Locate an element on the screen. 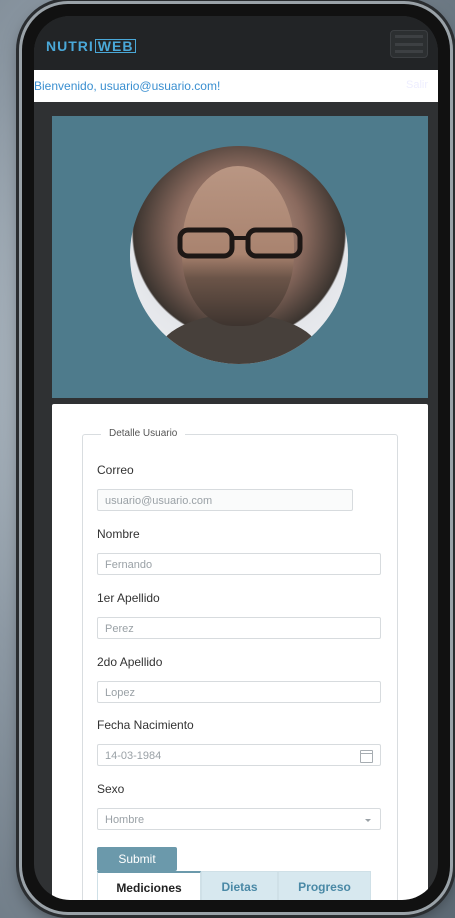 The width and height of the screenshot is (455, 918). welcome-bar: Bienvenido, usuario@usuario.com! Salir is located at coordinates (236, 86).